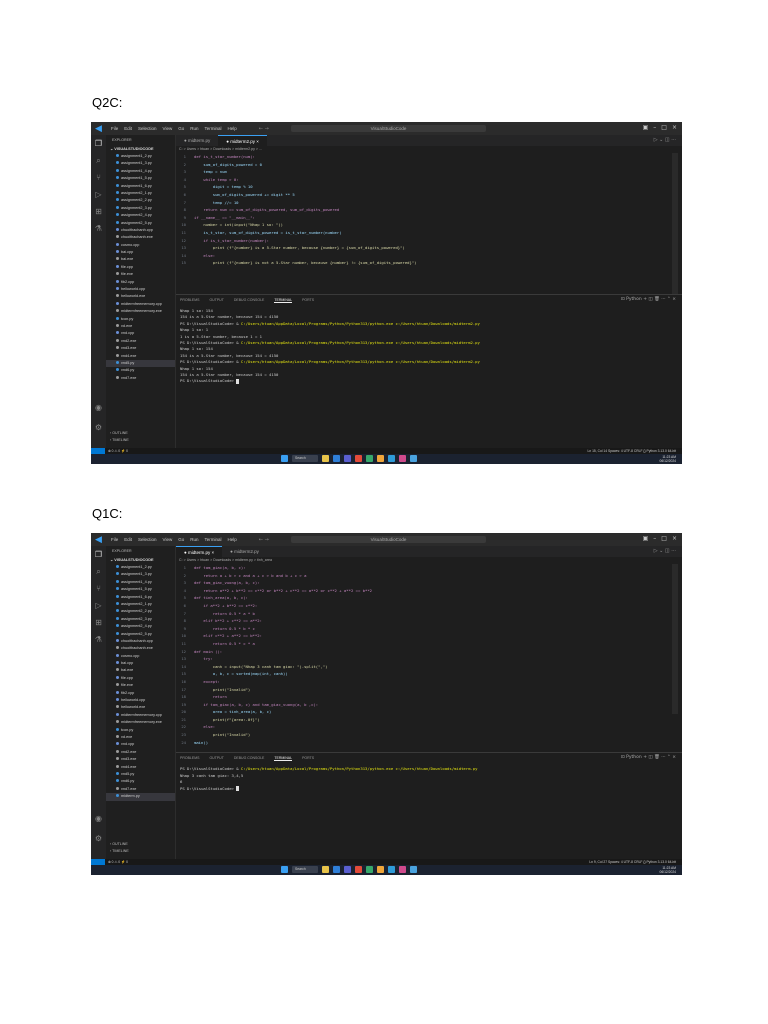 The width and height of the screenshot is (768, 1024). What do you see at coordinates (663, 299) in the screenshot?
I see `more-icon: ···` at bounding box center [663, 299].